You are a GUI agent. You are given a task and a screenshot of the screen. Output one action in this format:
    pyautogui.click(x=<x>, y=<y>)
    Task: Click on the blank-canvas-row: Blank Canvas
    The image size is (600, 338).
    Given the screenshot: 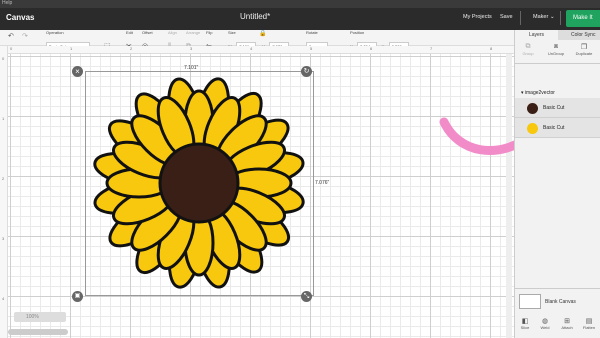 What is the action you would take?
    pyautogui.click(x=557, y=301)
    